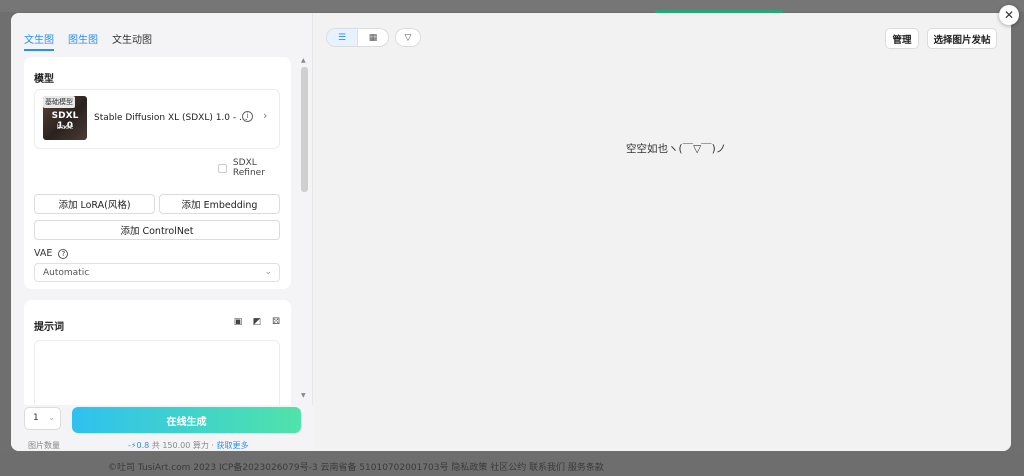  I want to click on scrollbar-thumb, so click(304, 129).